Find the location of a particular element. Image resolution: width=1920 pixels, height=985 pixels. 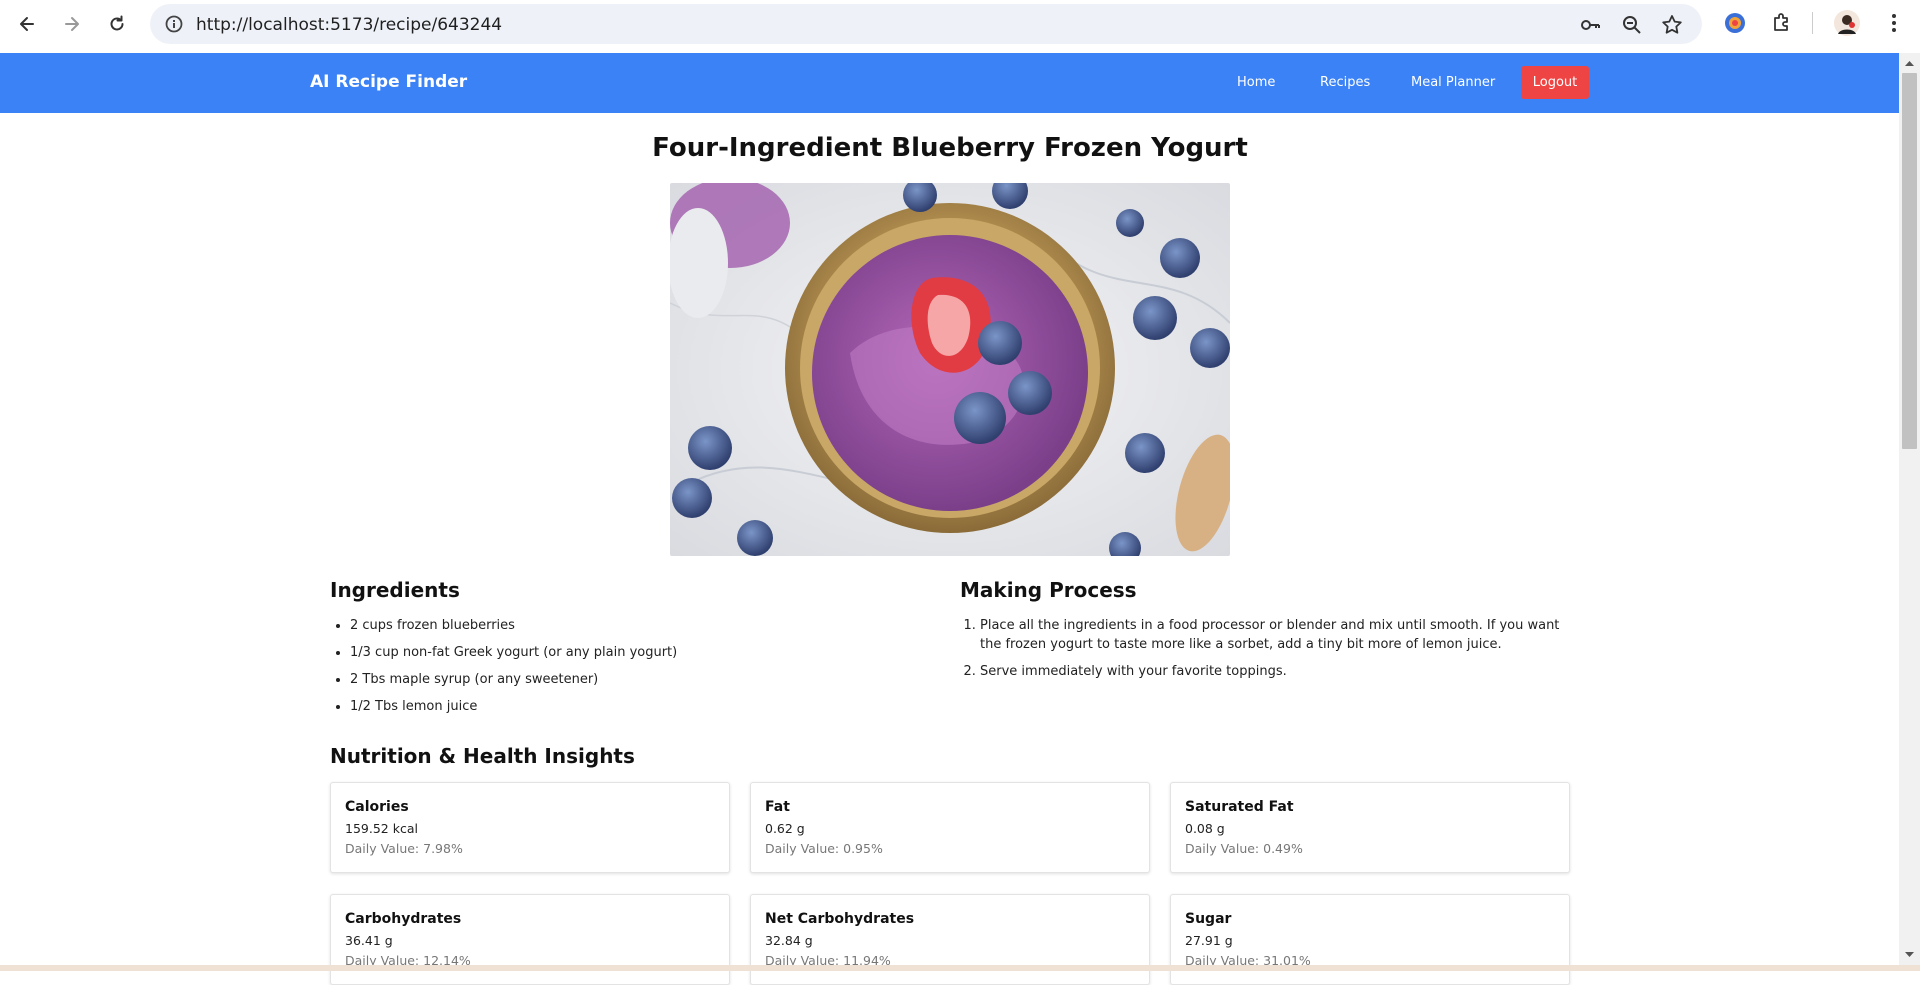

nav-link-meal-planner: Meal Planner is located at coordinates (1453, 82).